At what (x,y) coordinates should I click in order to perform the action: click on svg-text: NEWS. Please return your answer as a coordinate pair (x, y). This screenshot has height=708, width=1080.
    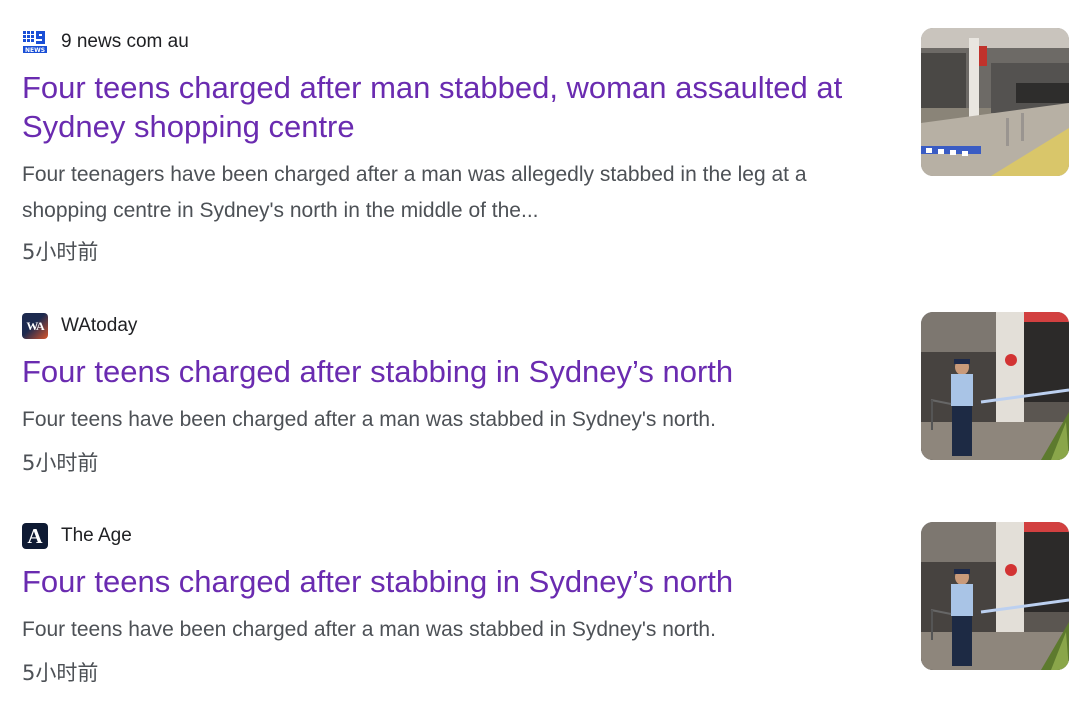
    Looking at the image, I should click on (35, 50).